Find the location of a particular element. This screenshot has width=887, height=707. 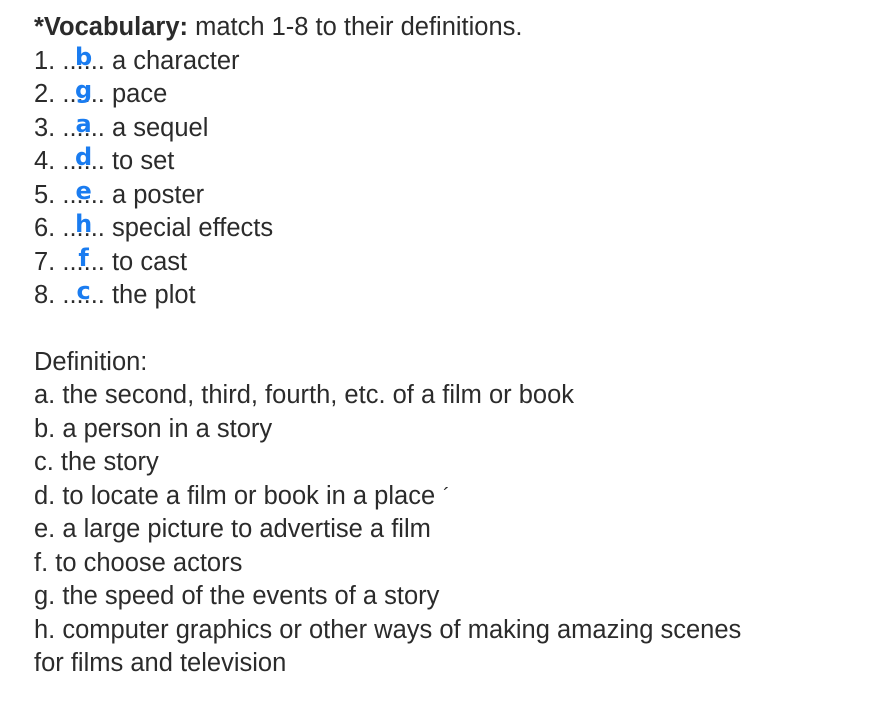

definition-text: b. a person in a story is located at coordinates (153, 428).